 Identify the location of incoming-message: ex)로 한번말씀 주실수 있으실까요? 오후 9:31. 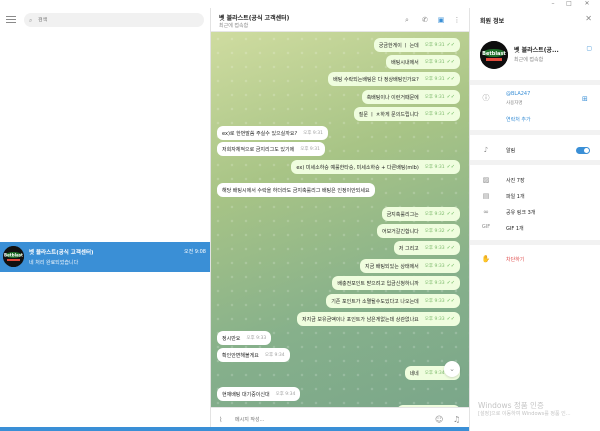
(272, 133).